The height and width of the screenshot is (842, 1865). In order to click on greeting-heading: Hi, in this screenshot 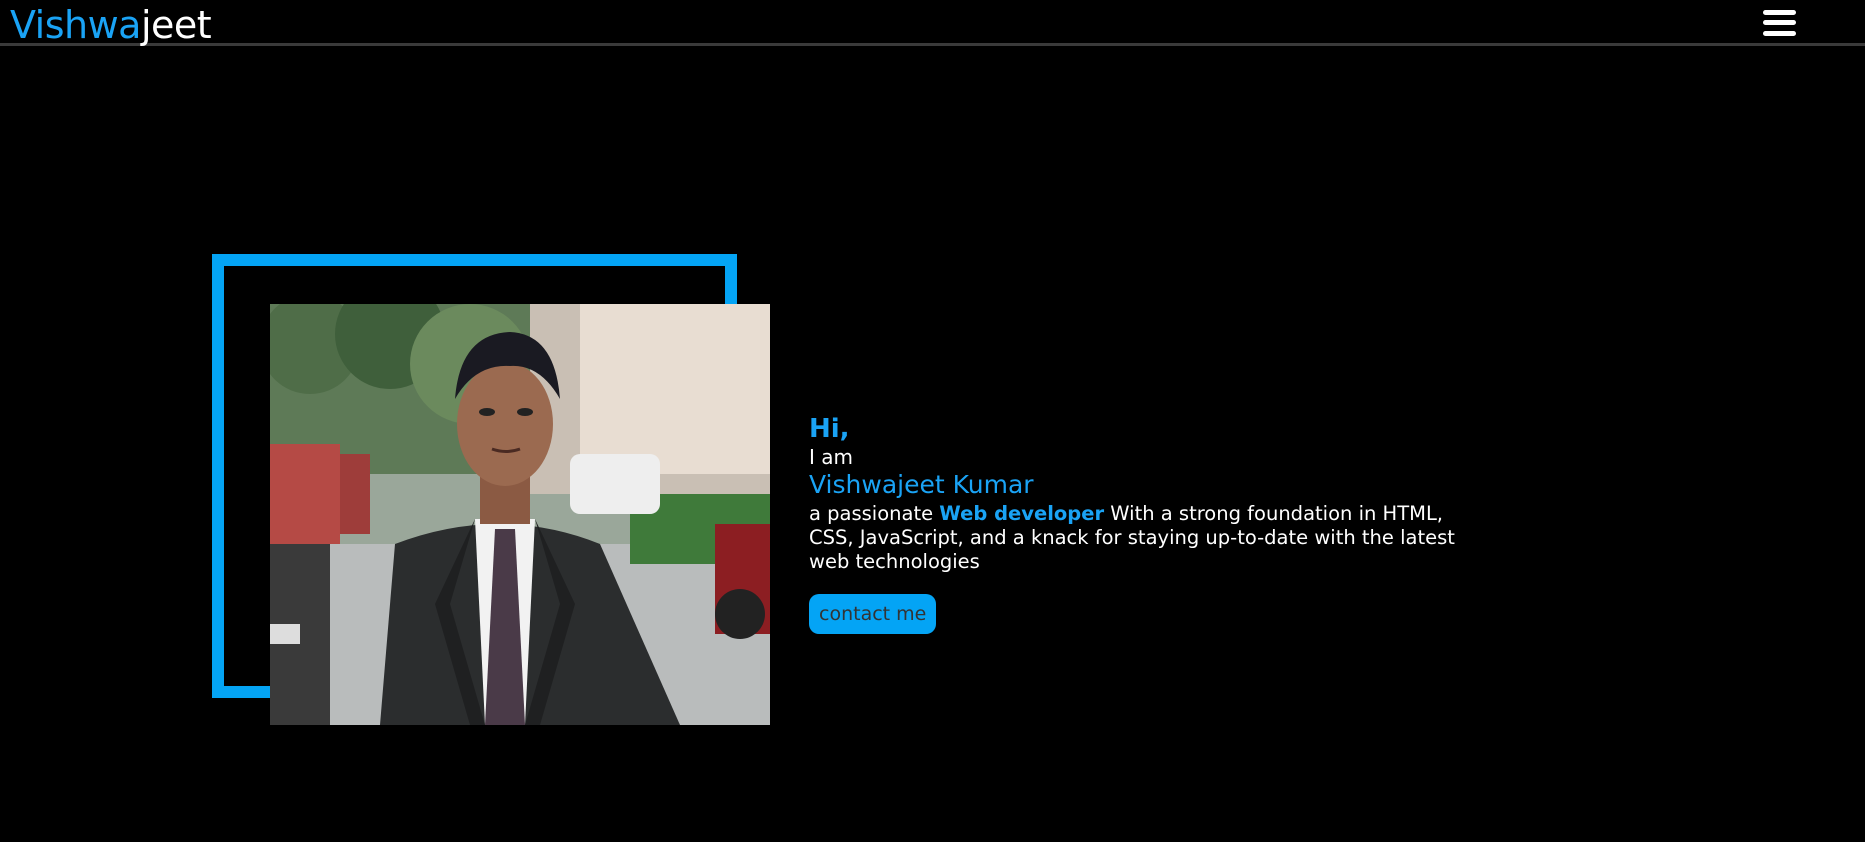, I will do `click(829, 429)`.